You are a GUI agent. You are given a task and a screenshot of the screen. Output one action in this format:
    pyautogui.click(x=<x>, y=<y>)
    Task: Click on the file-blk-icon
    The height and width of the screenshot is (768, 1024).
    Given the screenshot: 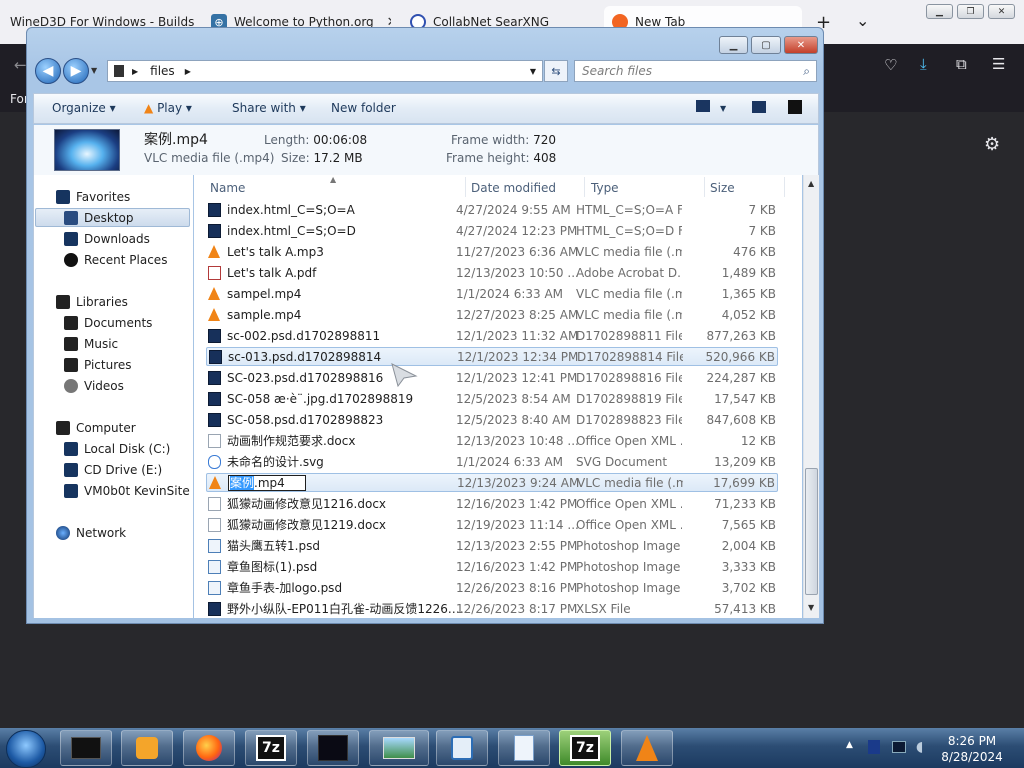 What is the action you would take?
    pyautogui.click(x=214, y=335)
    